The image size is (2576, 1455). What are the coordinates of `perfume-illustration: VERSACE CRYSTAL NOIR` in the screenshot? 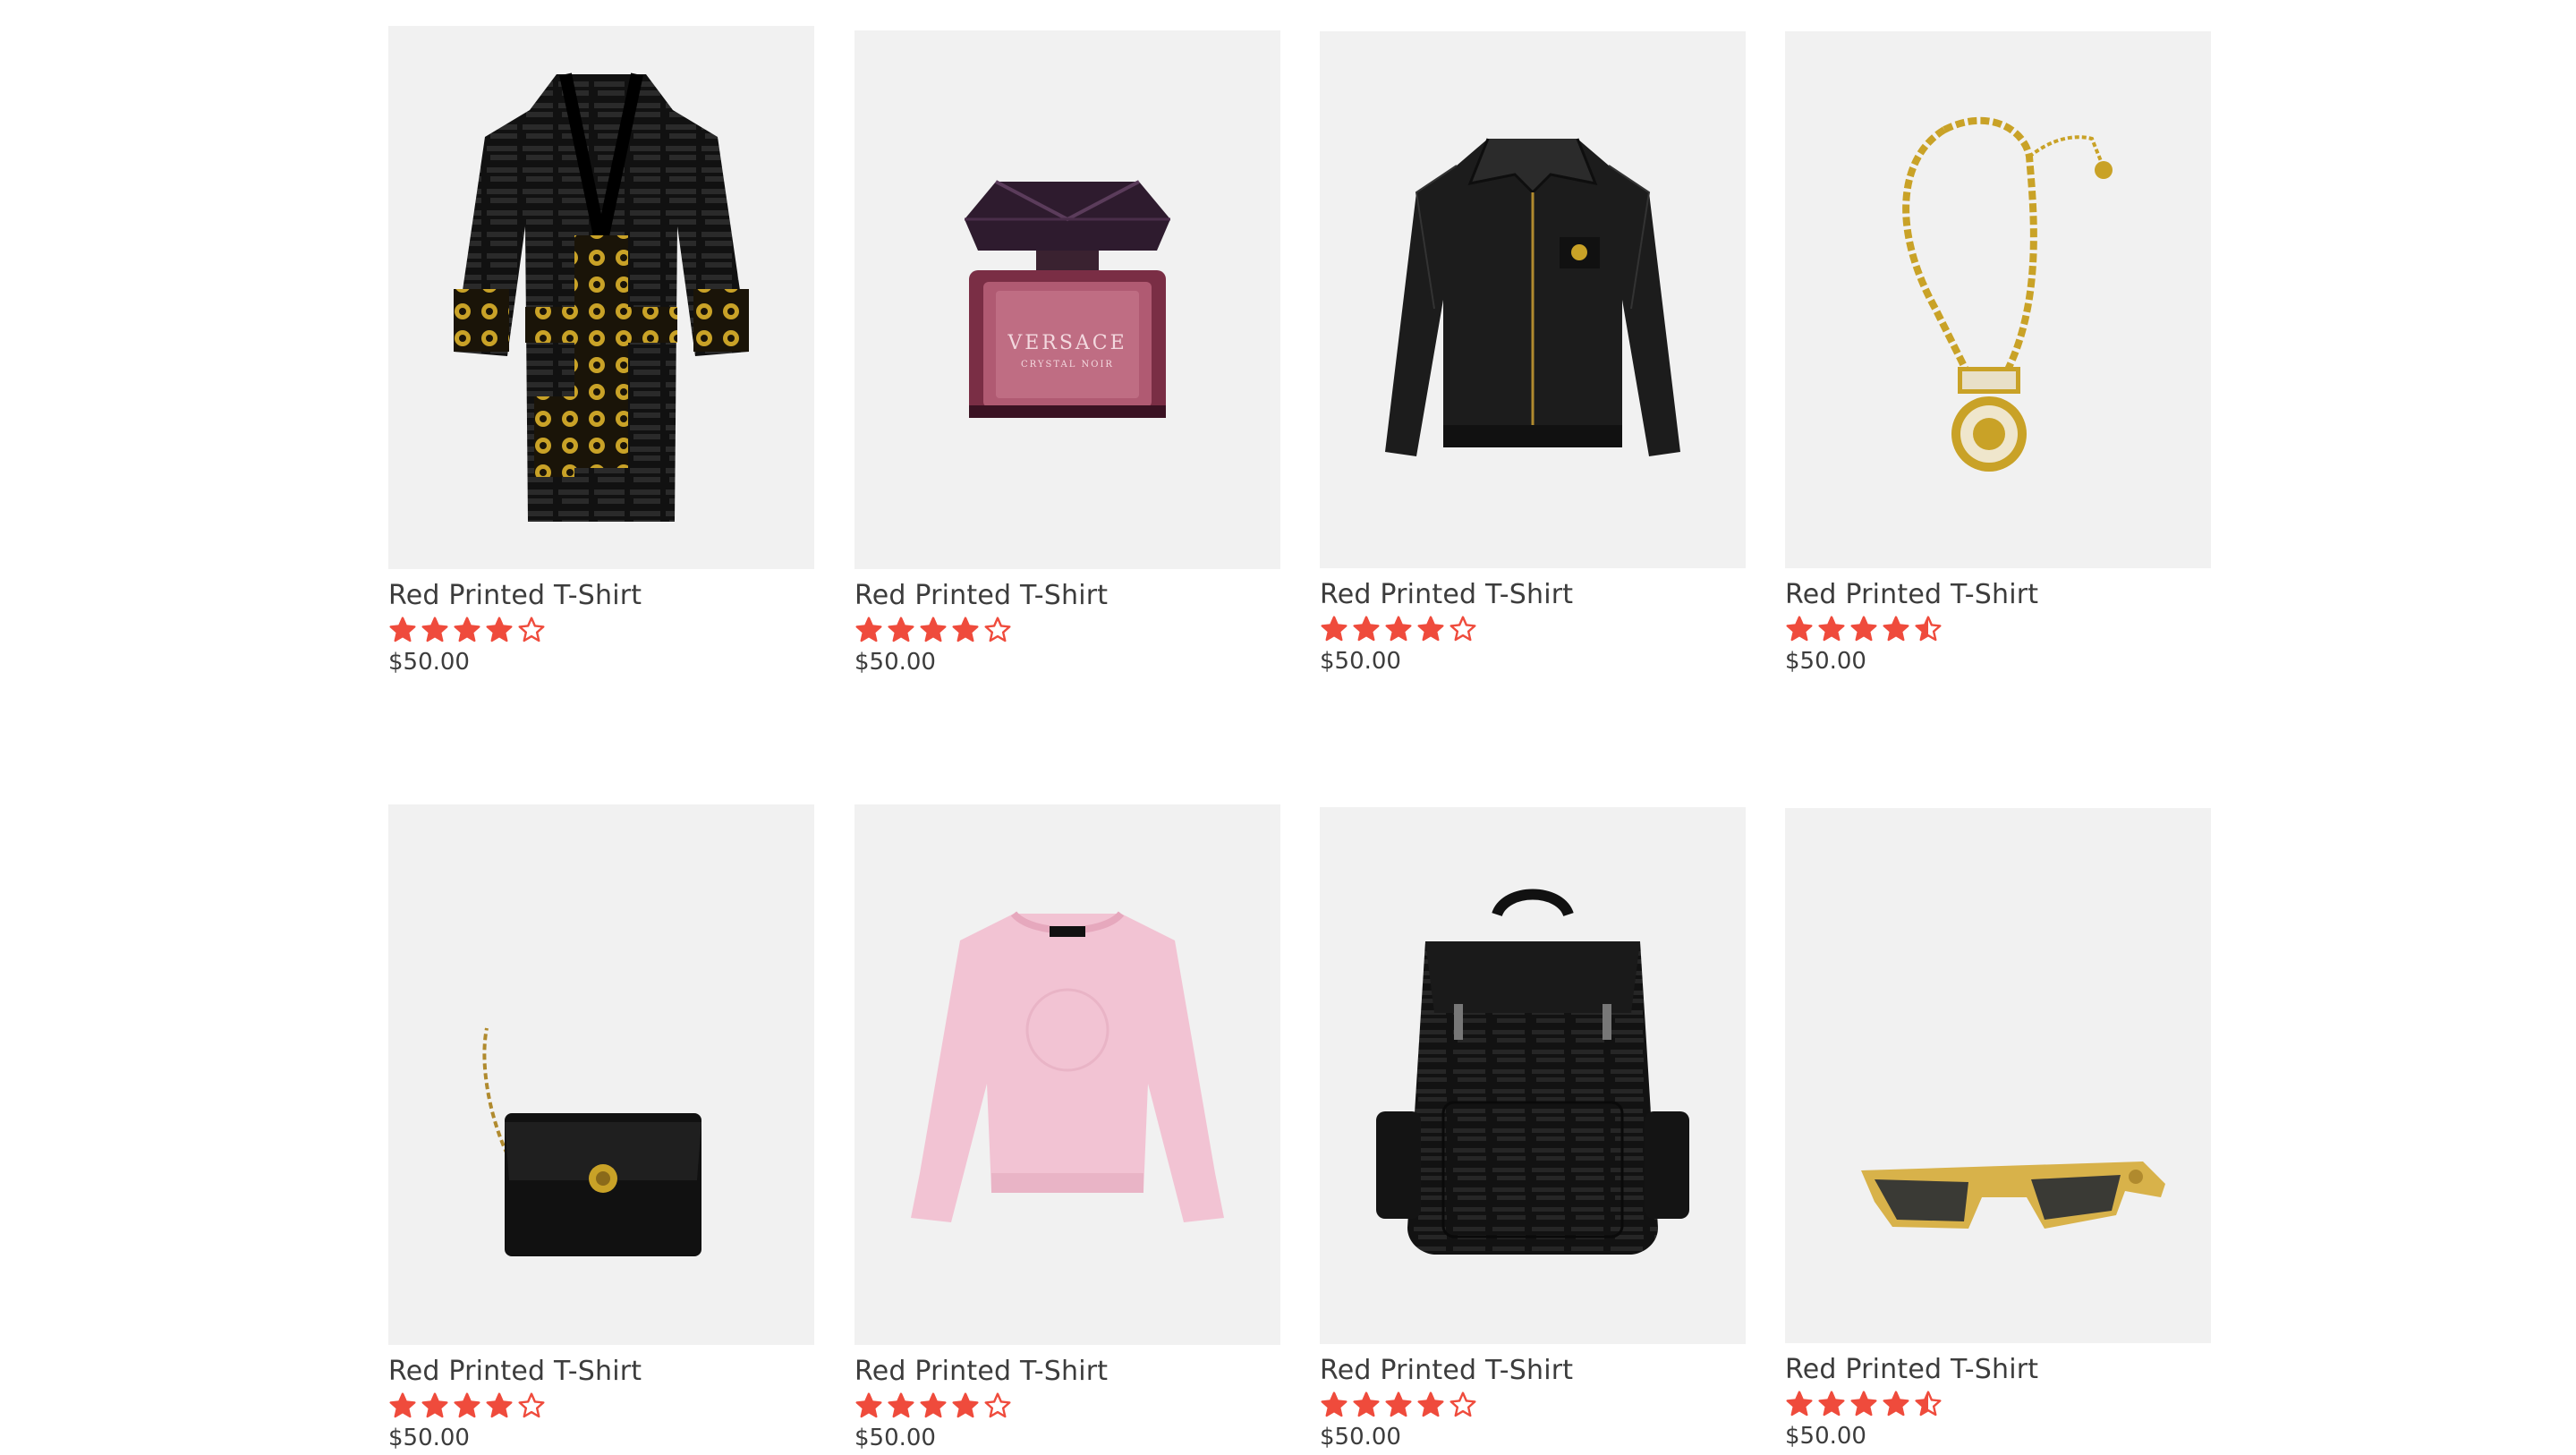 It's located at (1067, 299).